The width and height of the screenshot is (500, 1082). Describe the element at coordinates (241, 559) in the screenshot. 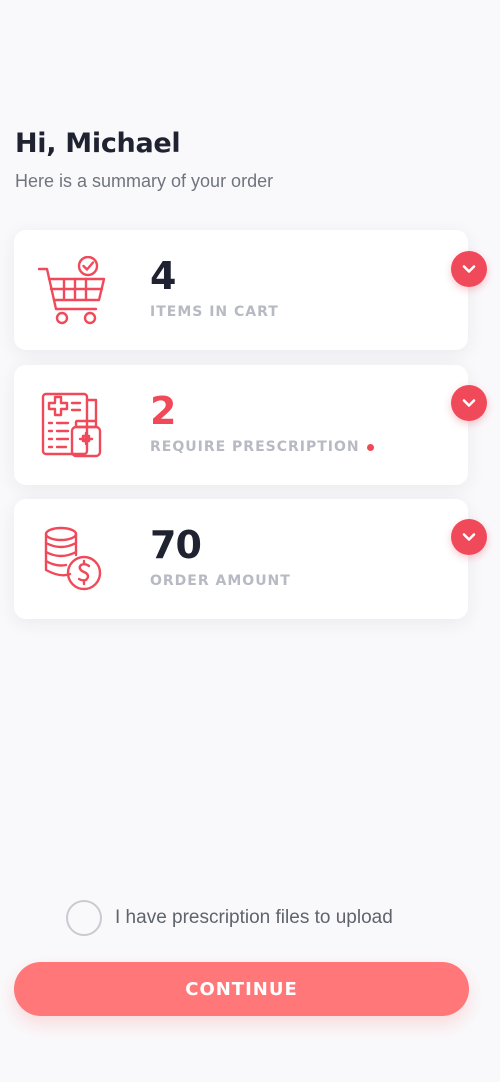

I see `order-amount-card: 70 ORDER AMOUNT` at that location.